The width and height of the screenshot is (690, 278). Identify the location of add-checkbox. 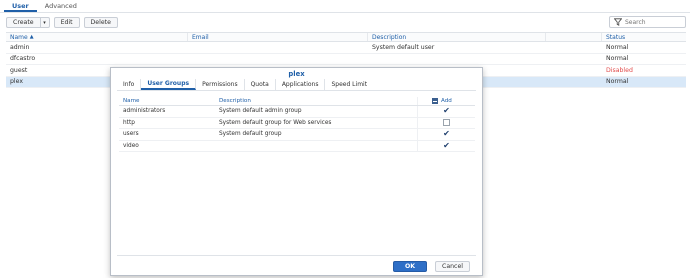
(446, 123).